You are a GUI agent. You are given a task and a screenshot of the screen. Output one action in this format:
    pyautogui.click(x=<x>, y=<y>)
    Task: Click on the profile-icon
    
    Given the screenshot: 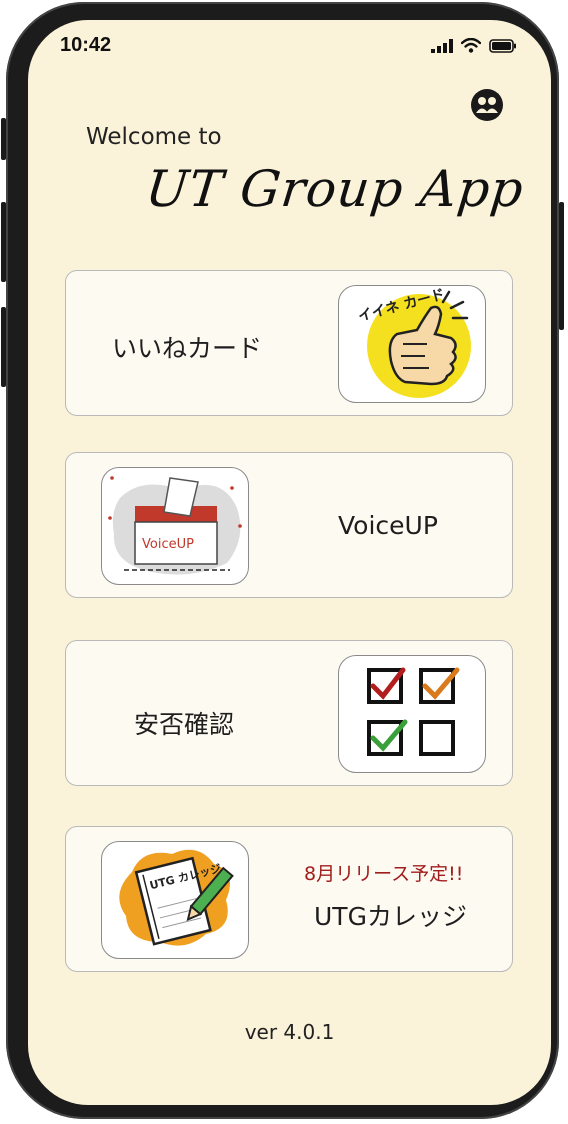 What is the action you would take?
    pyautogui.click(x=487, y=105)
    